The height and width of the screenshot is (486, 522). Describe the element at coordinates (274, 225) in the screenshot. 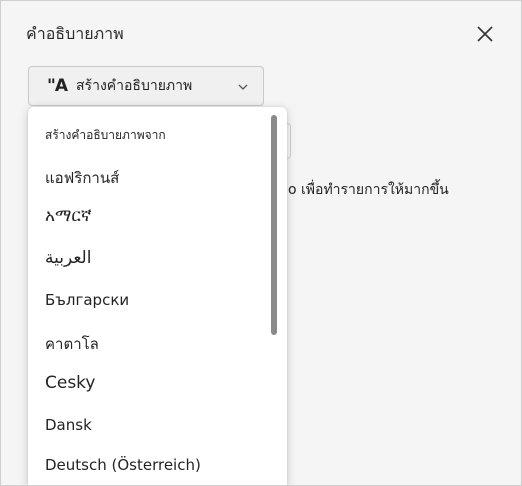

I see `menu-scrollbar` at that location.